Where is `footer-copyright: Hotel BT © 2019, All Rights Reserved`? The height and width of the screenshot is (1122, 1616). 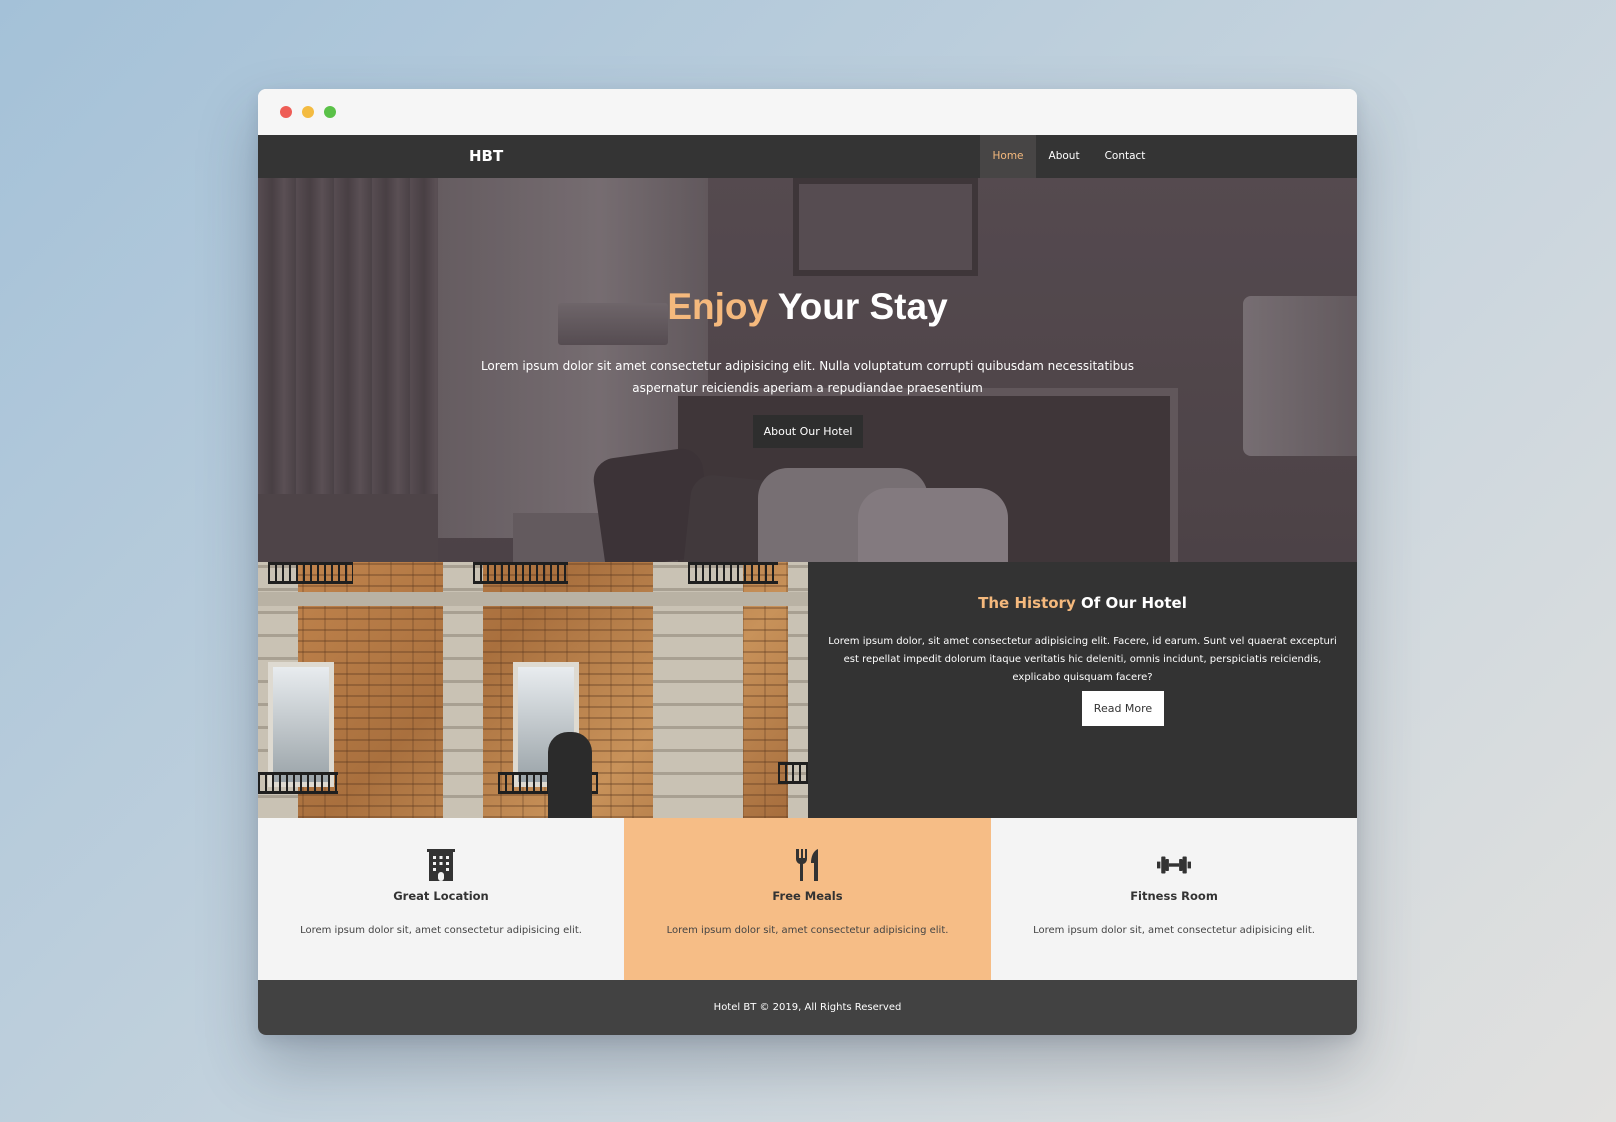 footer-copyright: Hotel BT © 2019, All Rights Reserved is located at coordinates (807, 1007).